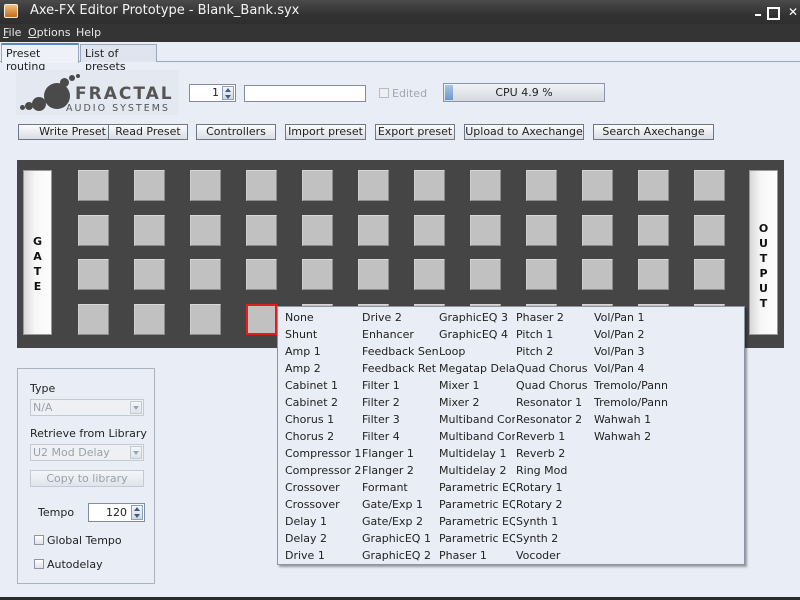  Describe the element at coordinates (323, 555) in the screenshot. I see `block-menu-item: Drive 1` at that location.